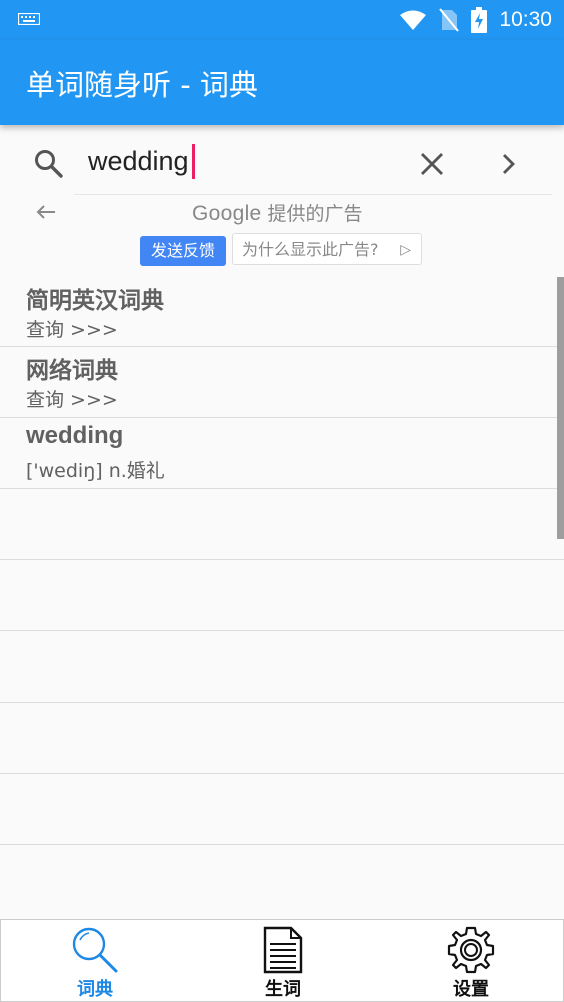 The width and height of the screenshot is (564, 1002). I want to click on back-arrow-icon, so click(46, 212).